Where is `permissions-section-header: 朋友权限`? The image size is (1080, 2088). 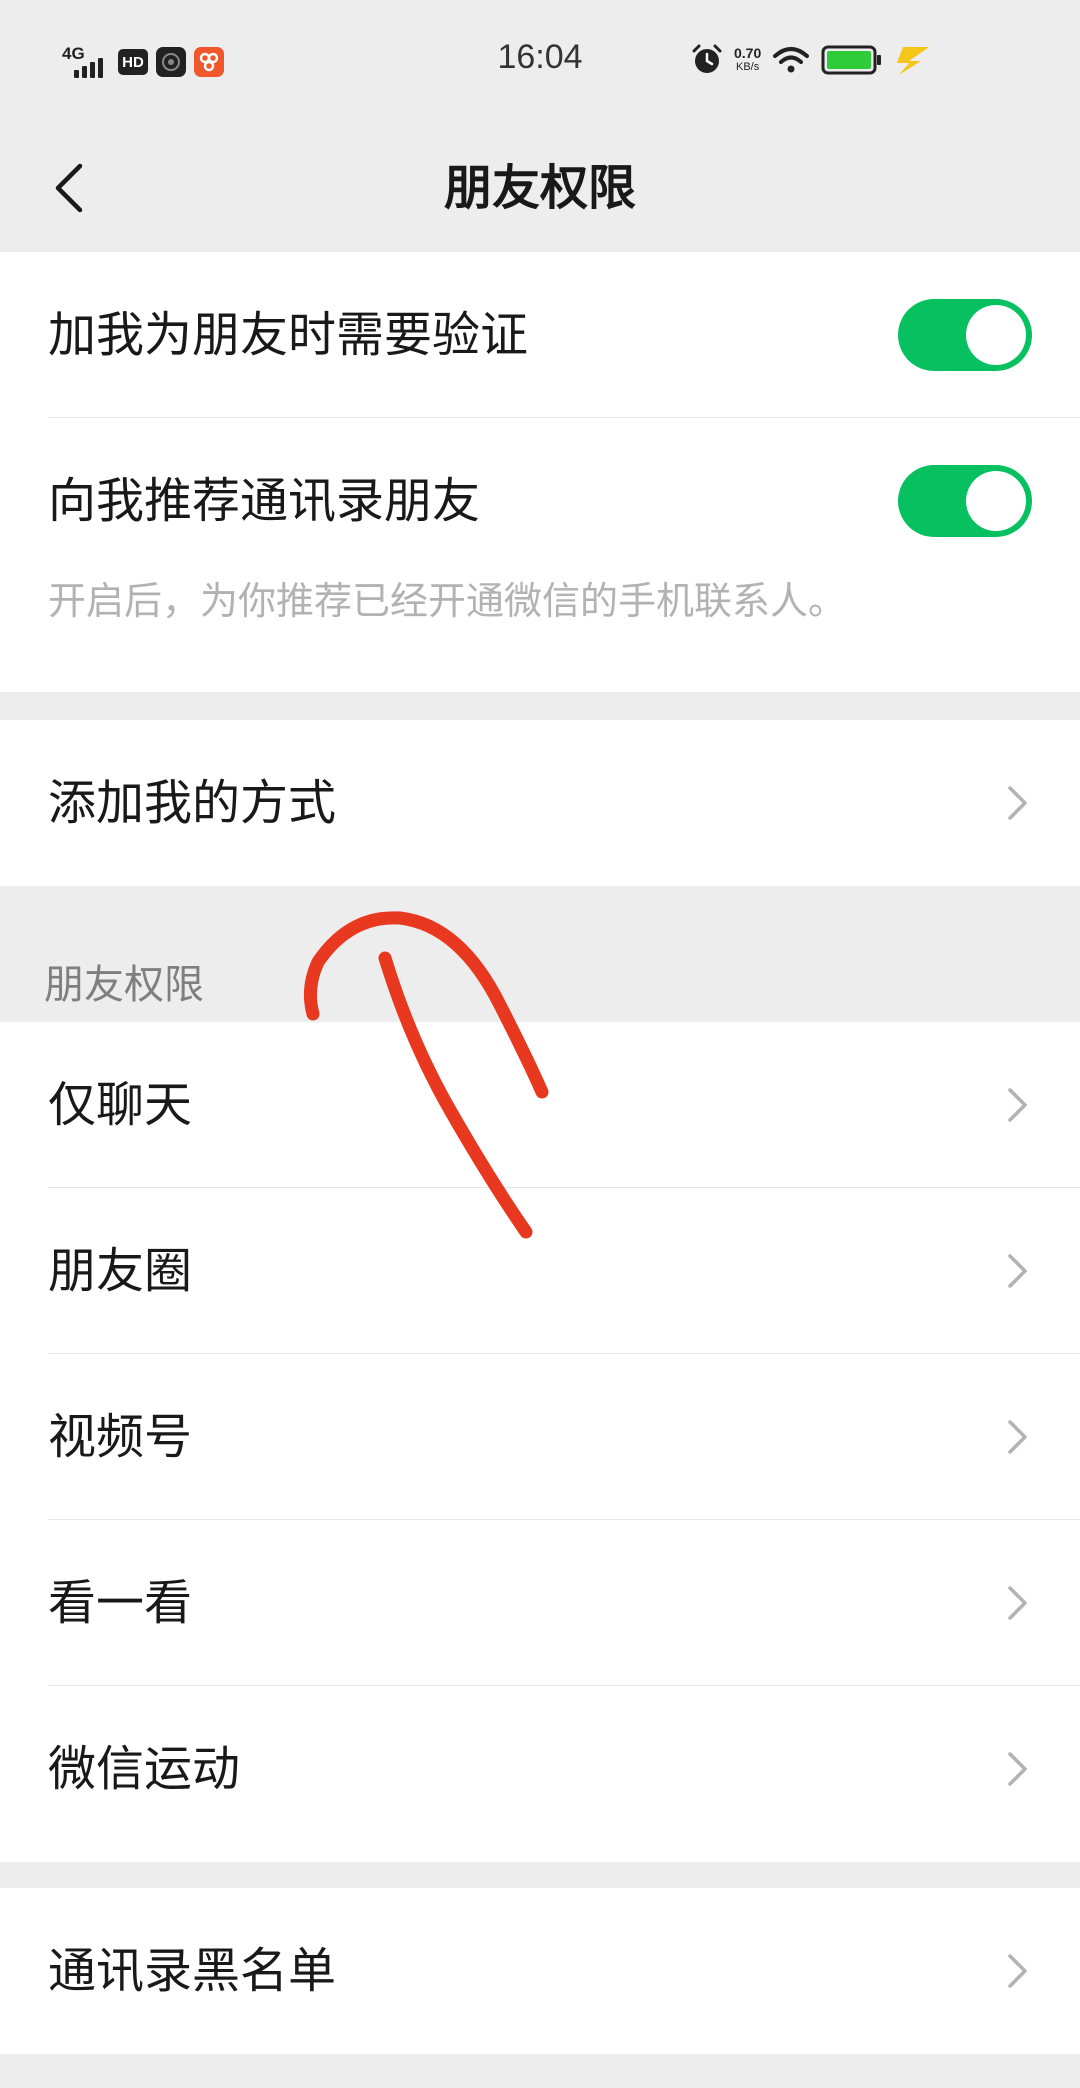
permissions-section-header: 朋友权限 is located at coordinates (540, 955).